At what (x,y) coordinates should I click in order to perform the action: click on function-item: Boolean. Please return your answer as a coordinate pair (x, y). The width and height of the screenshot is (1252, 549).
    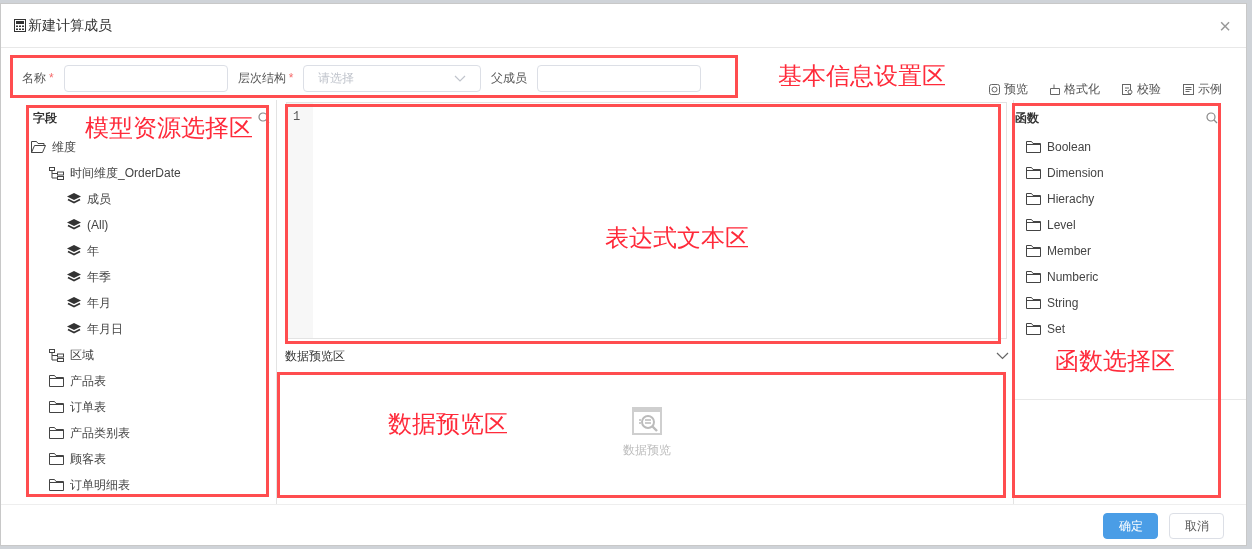
    Looking at the image, I should click on (1069, 147).